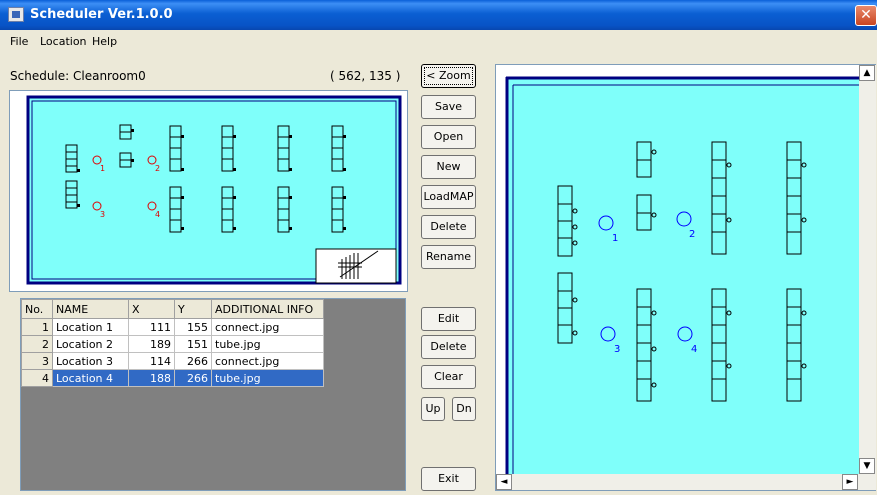 This screenshot has width=877, height=495. What do you see at coordinates (63, 41) in the screenshot?
I see `menu-location: Location` at bounding box center [63, 41].